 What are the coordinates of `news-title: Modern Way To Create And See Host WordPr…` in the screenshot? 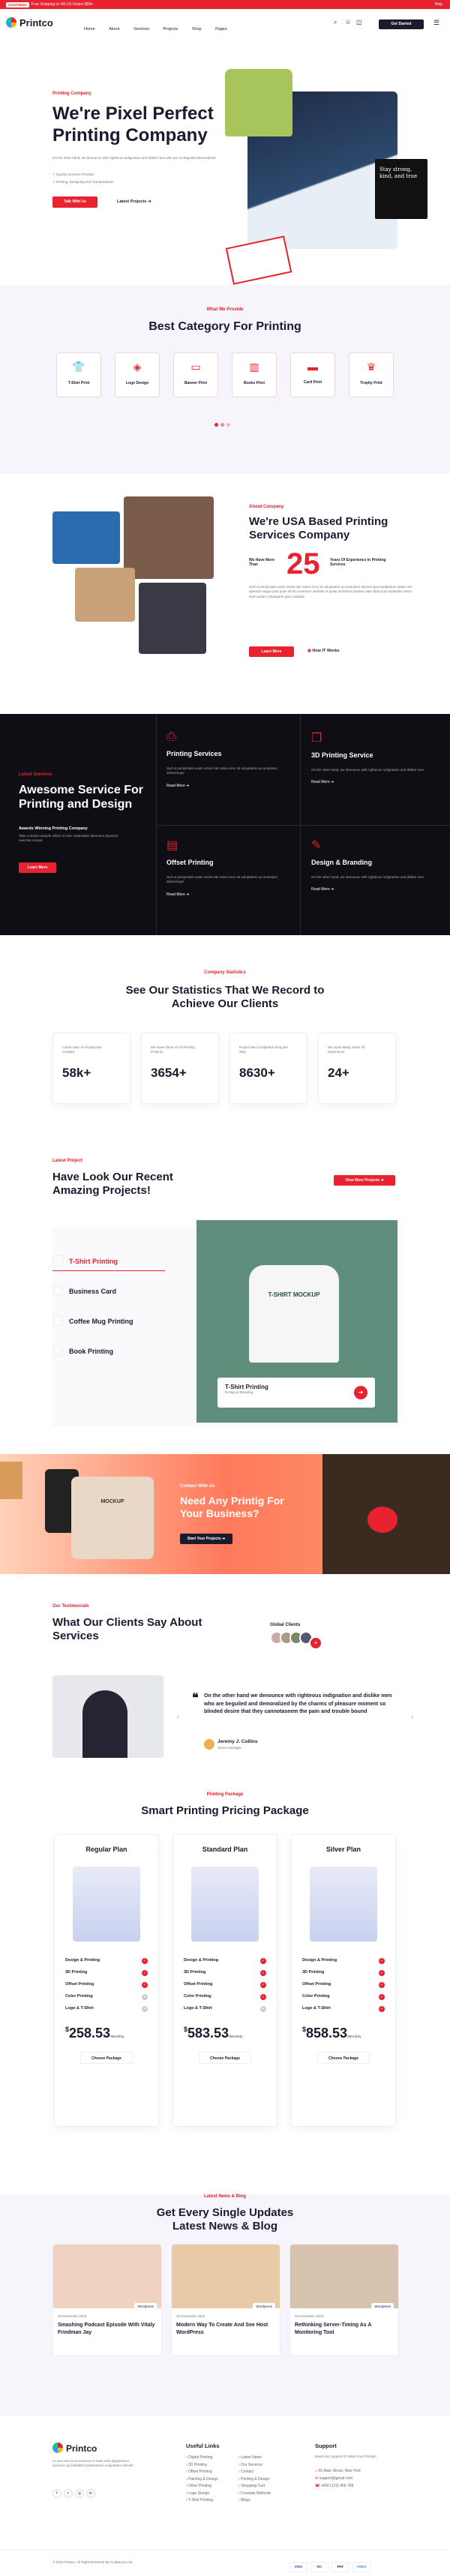 It's located at (226, 2328).